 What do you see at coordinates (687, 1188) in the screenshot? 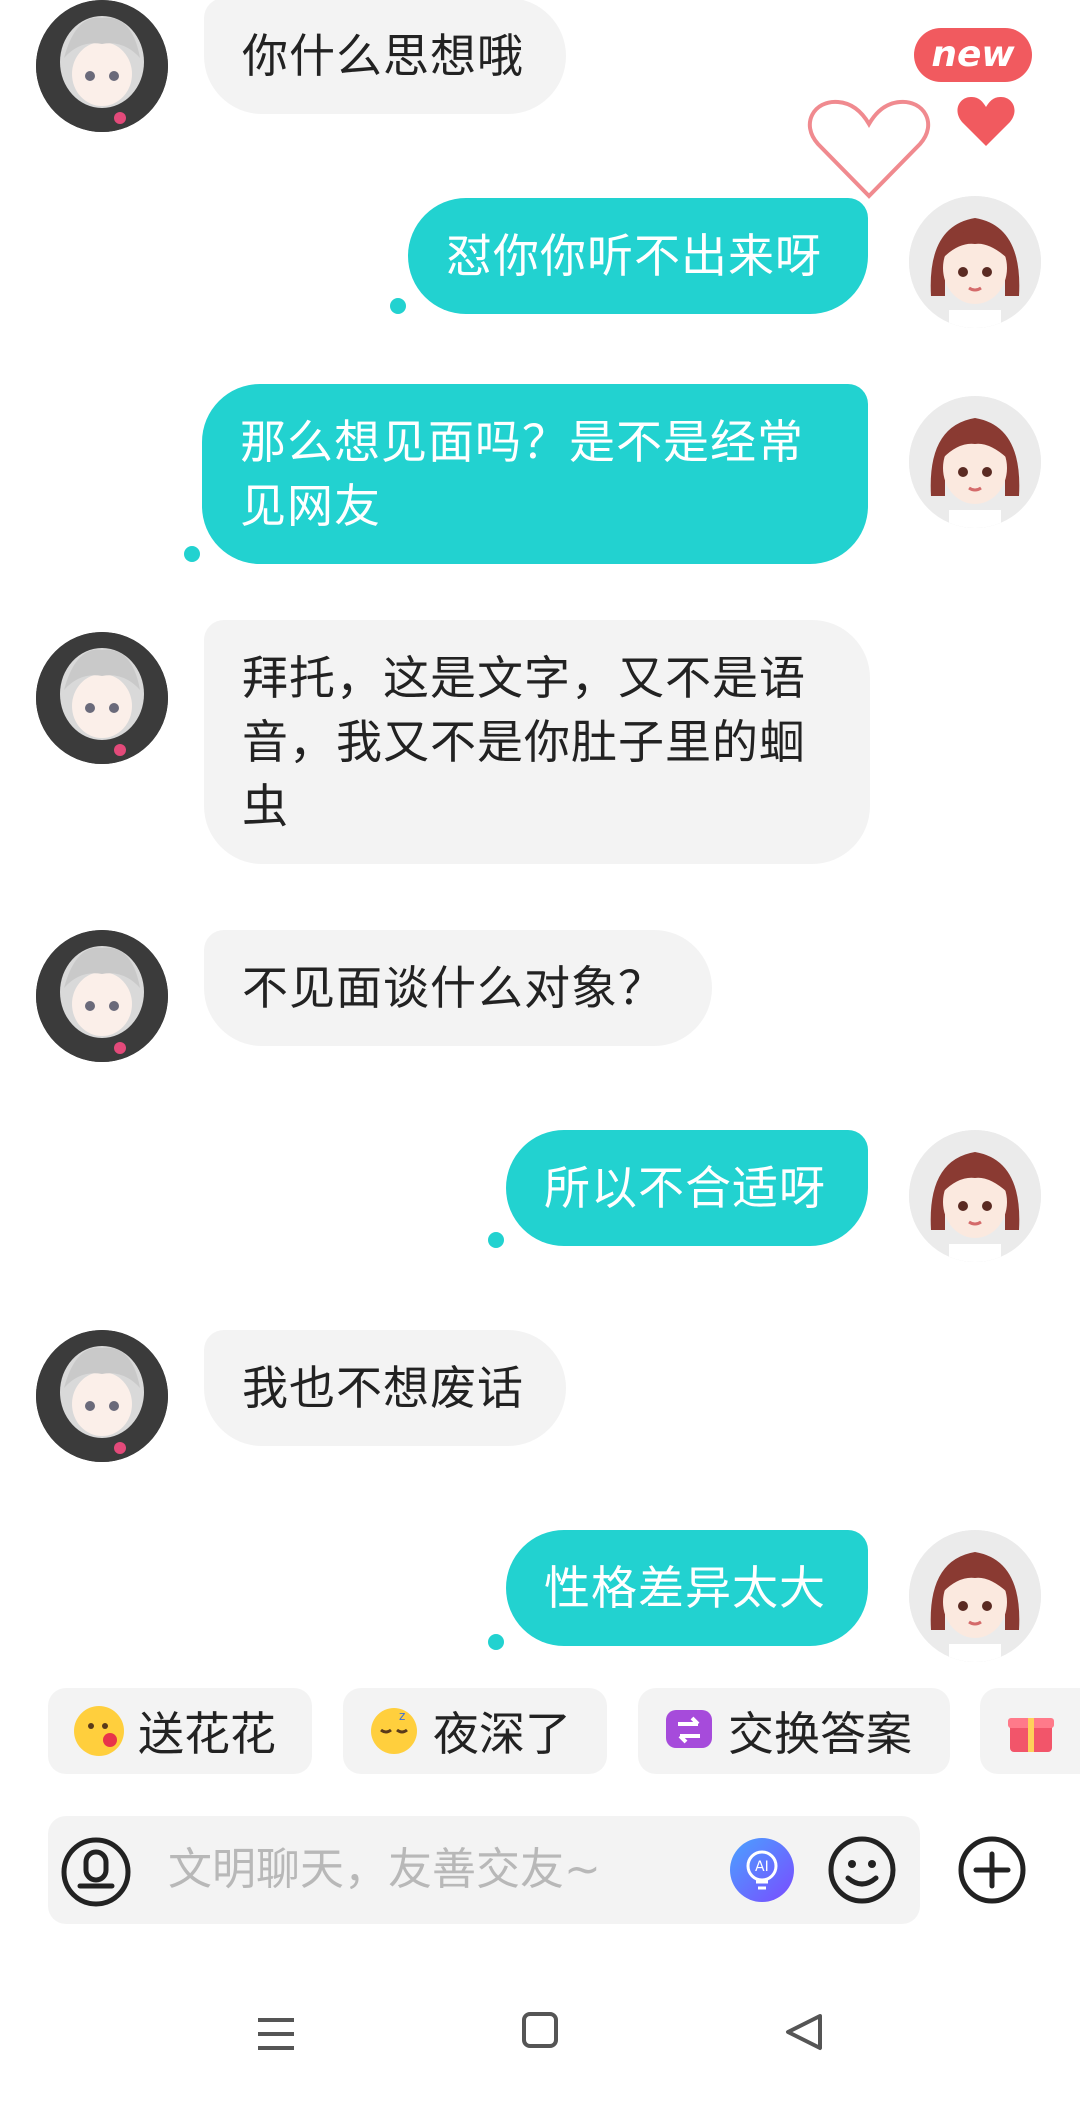
I see `message-bubble: 所以不合适呀` at bounding box center [687, 1188].